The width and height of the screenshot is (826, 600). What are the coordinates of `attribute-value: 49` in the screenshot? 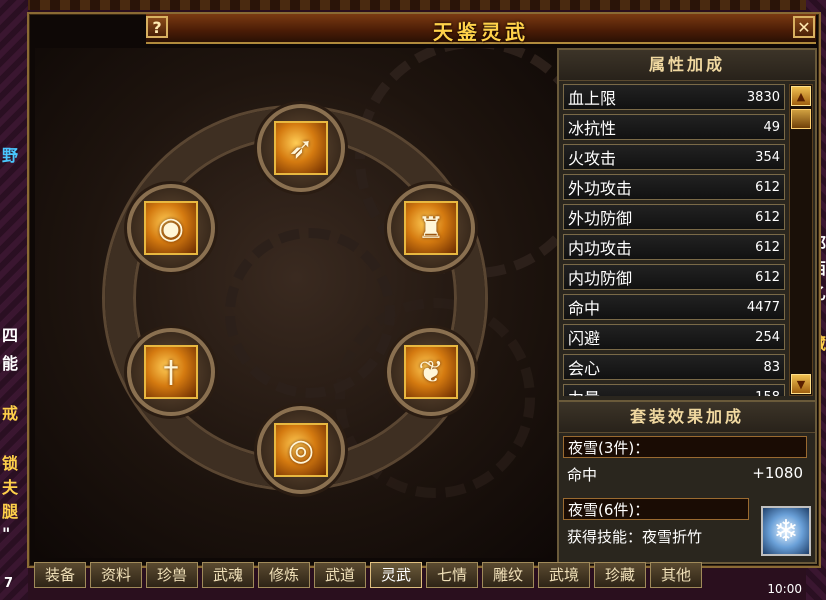 It's located at (771, 127).